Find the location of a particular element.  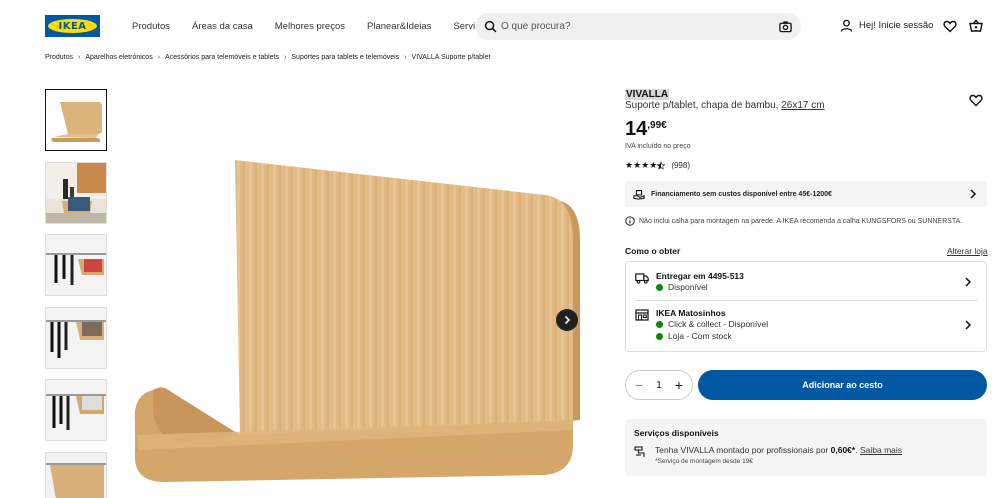

price-decimal: ,99€ is located at coordinates (657, 125).